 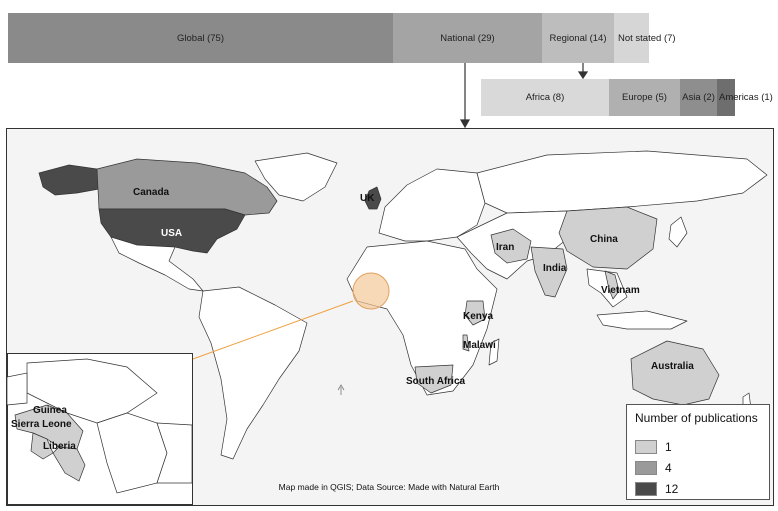 I want to click on legend-item-1: 1, so click(x=653, y=446).